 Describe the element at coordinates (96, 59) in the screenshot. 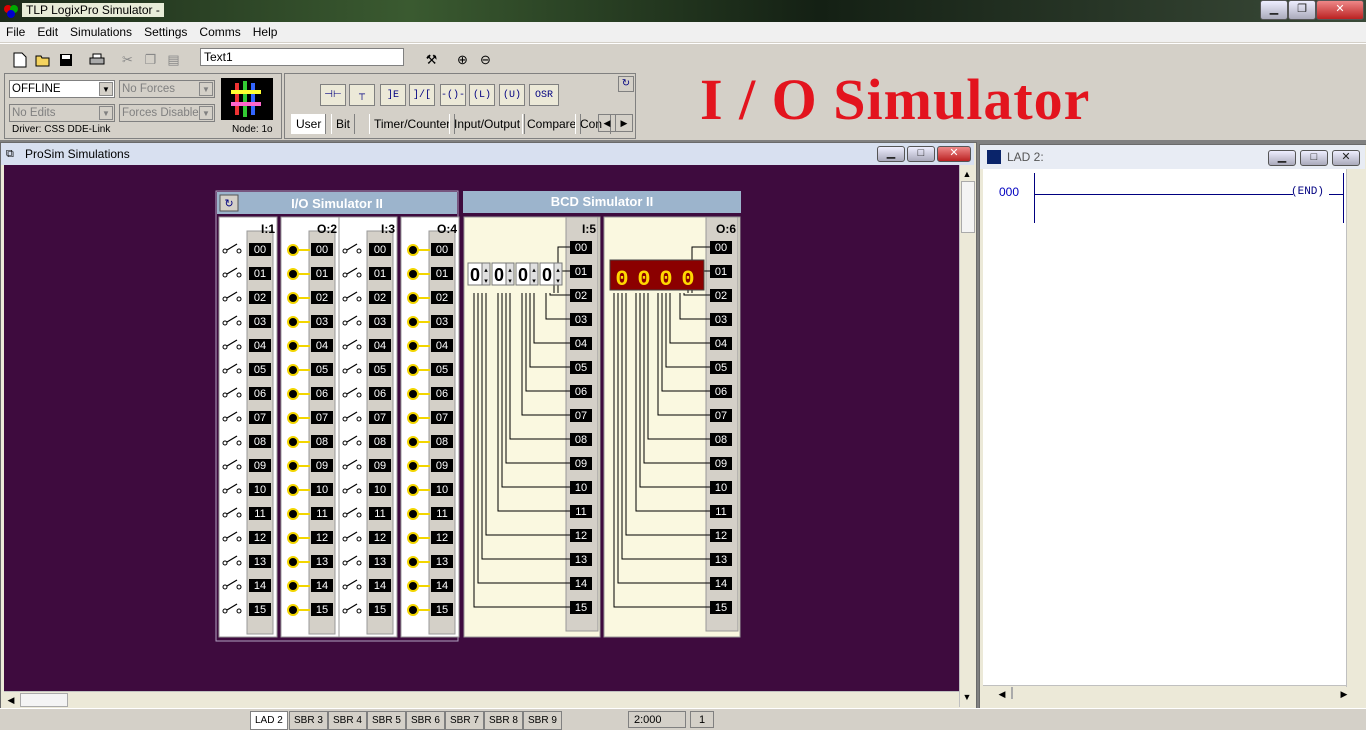

I see `print-button` at that location.